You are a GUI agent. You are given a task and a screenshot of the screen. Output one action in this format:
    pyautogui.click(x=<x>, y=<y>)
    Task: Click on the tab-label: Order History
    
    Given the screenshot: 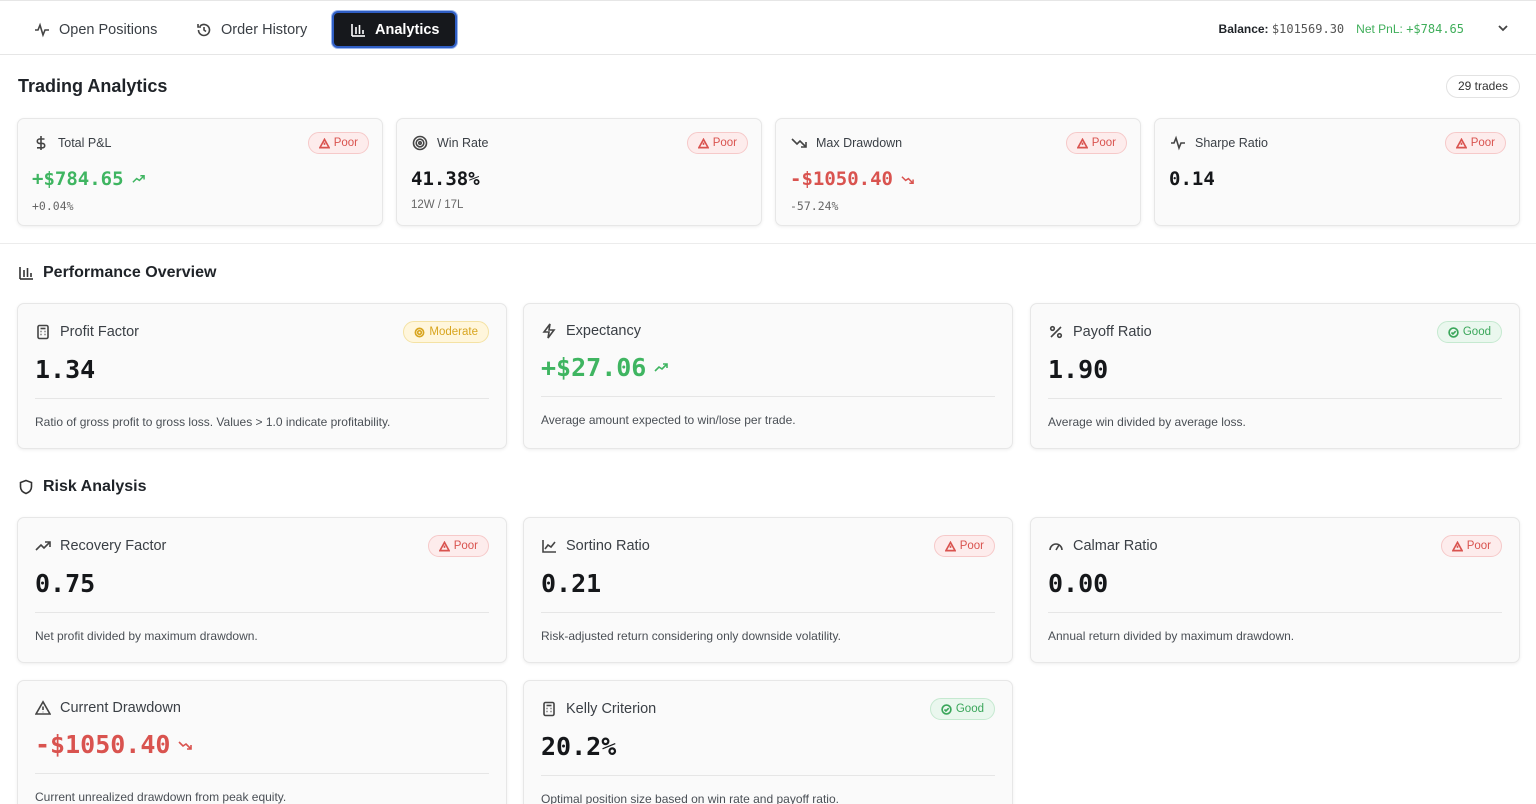 What is the action you would take?
    pyautogui.click(x=264, y=29)
    